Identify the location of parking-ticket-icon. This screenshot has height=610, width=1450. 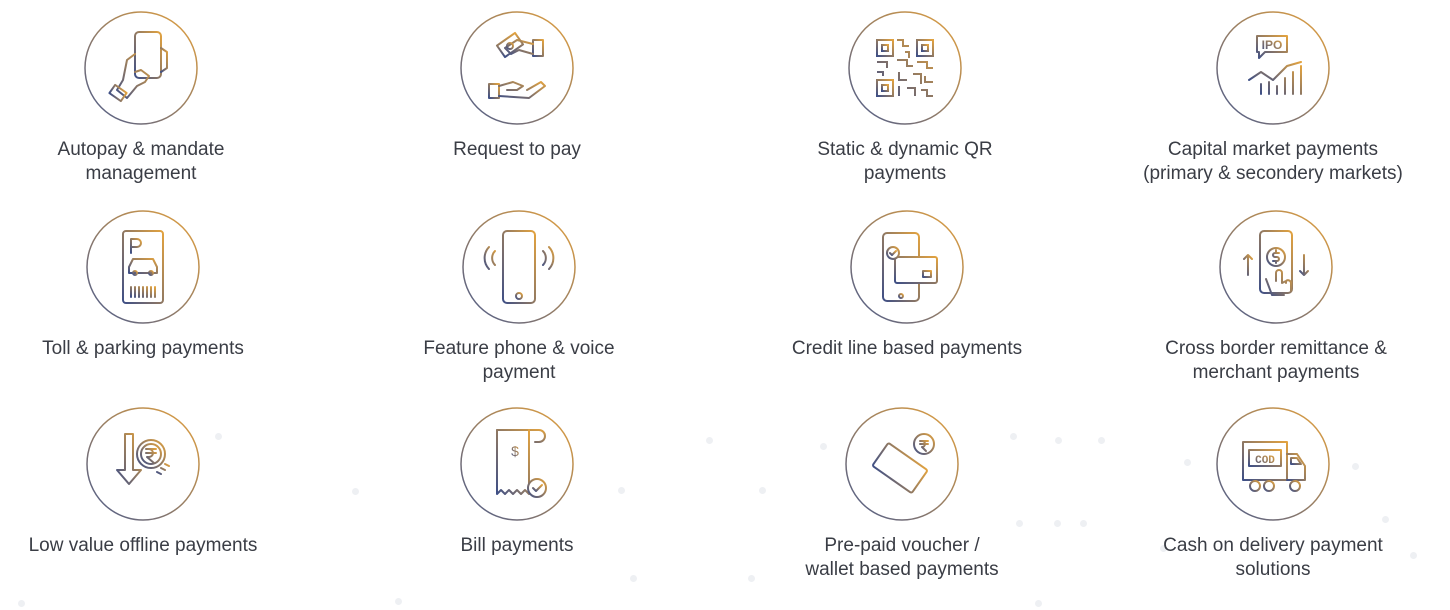
(143, 267).